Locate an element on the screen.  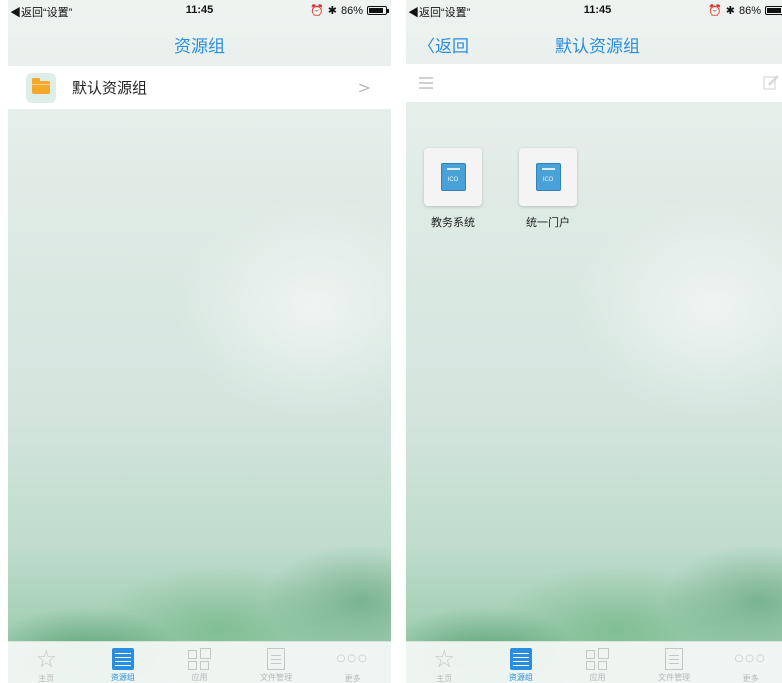
page-title: 资源组 is located at coordinates (199, 47).